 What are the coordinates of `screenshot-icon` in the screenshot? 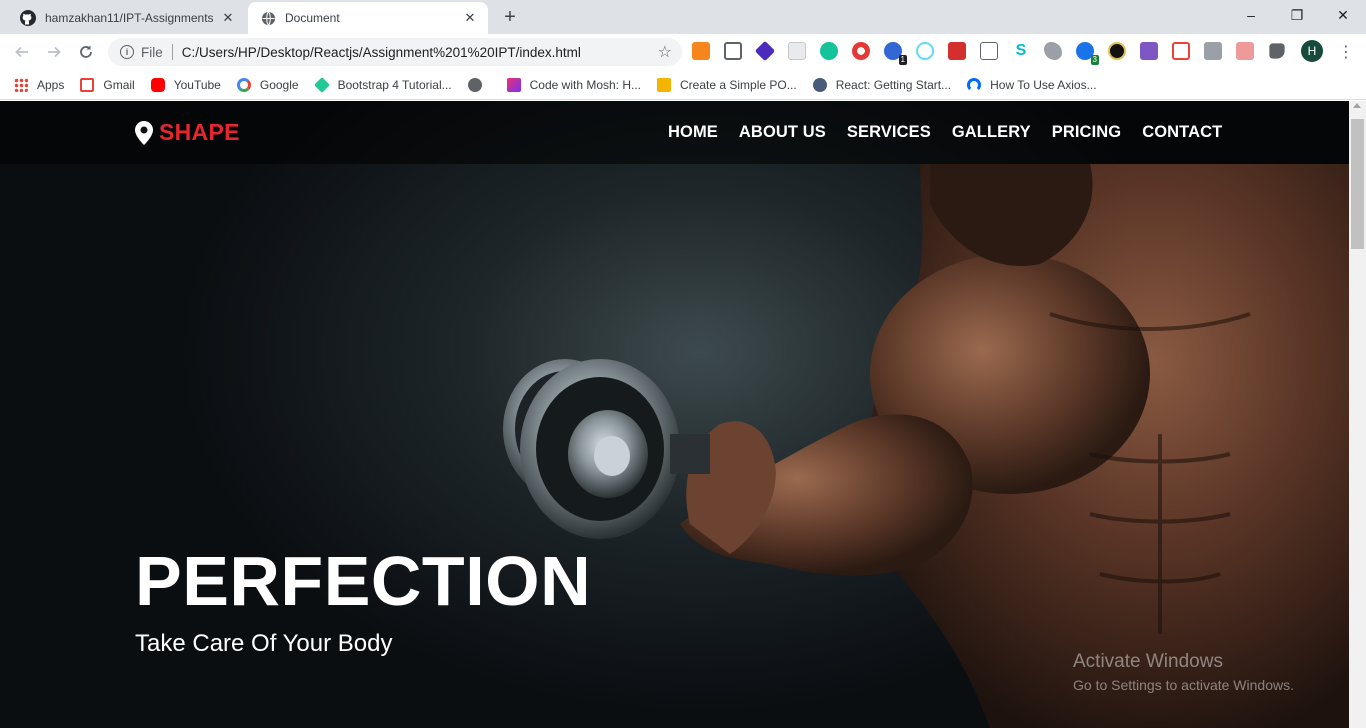 It's located at (733, 51).